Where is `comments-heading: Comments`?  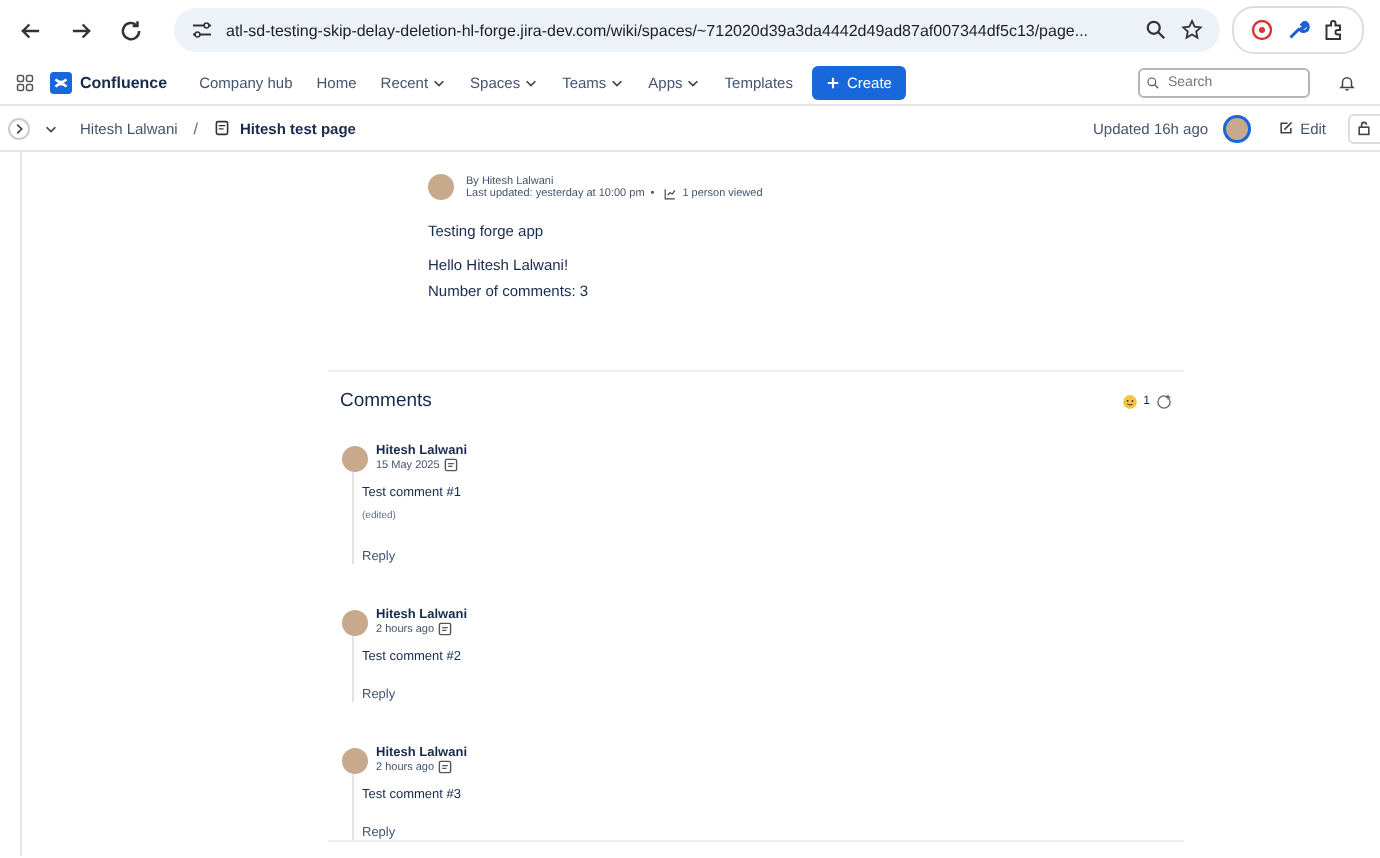 comments-heading: Comments is located at coordinates (386, 401).